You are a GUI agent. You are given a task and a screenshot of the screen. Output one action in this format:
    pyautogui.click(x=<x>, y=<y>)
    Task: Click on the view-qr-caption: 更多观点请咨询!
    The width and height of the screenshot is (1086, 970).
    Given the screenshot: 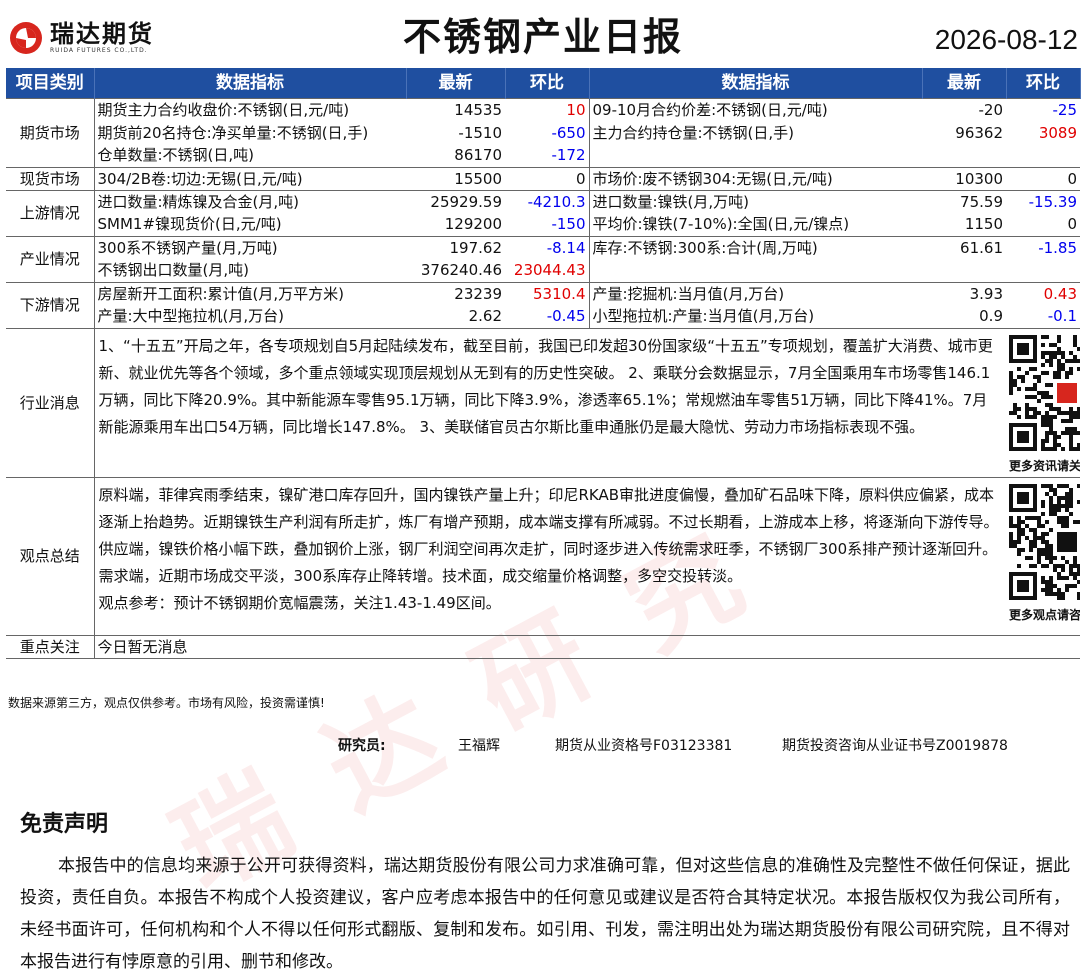 What is the action you would take?
    pyautogui.click(x=1044, y=614)
    